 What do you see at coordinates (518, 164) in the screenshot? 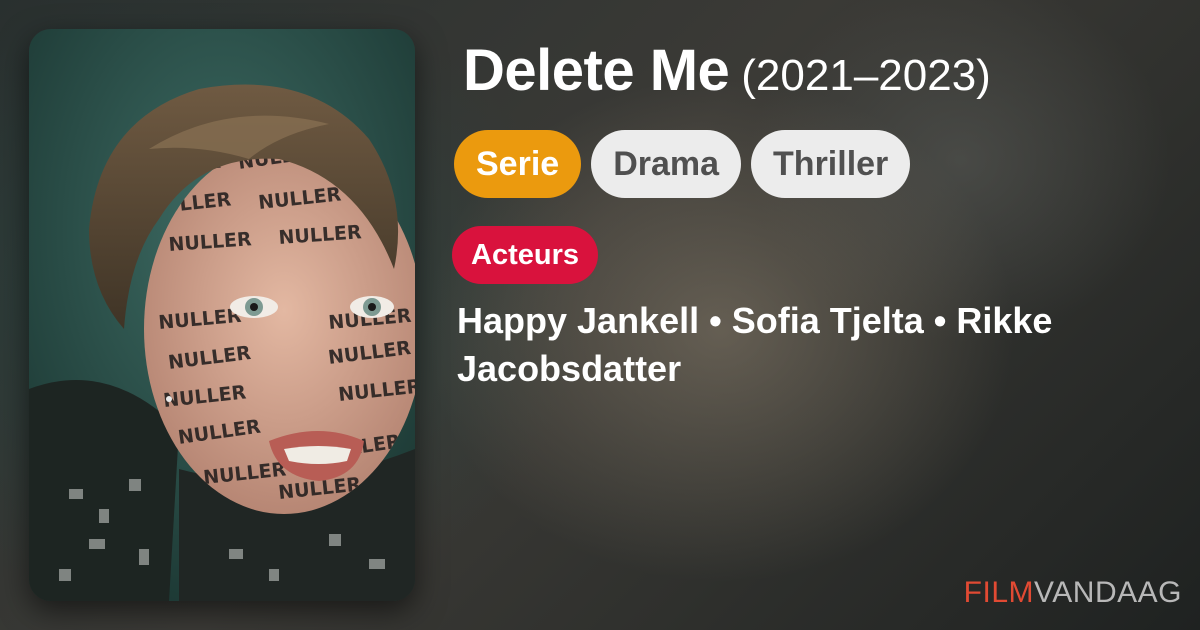
I see `tag-serie: Serie` at bounding box center [518, 164].